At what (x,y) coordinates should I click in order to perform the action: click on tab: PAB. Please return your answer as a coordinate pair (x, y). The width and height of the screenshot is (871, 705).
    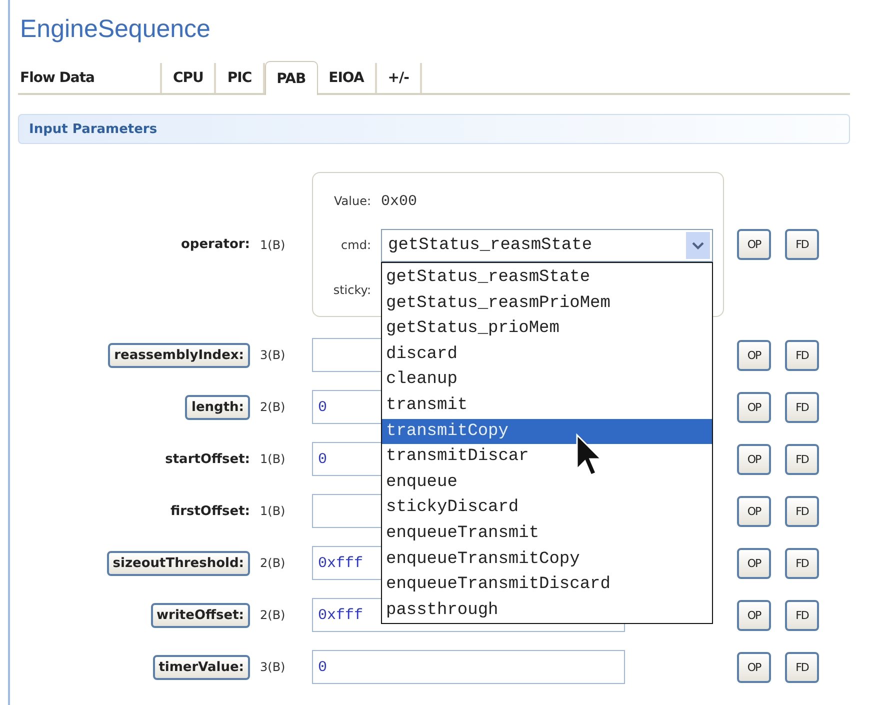
    Looking at the image, I should click on (291, 78).